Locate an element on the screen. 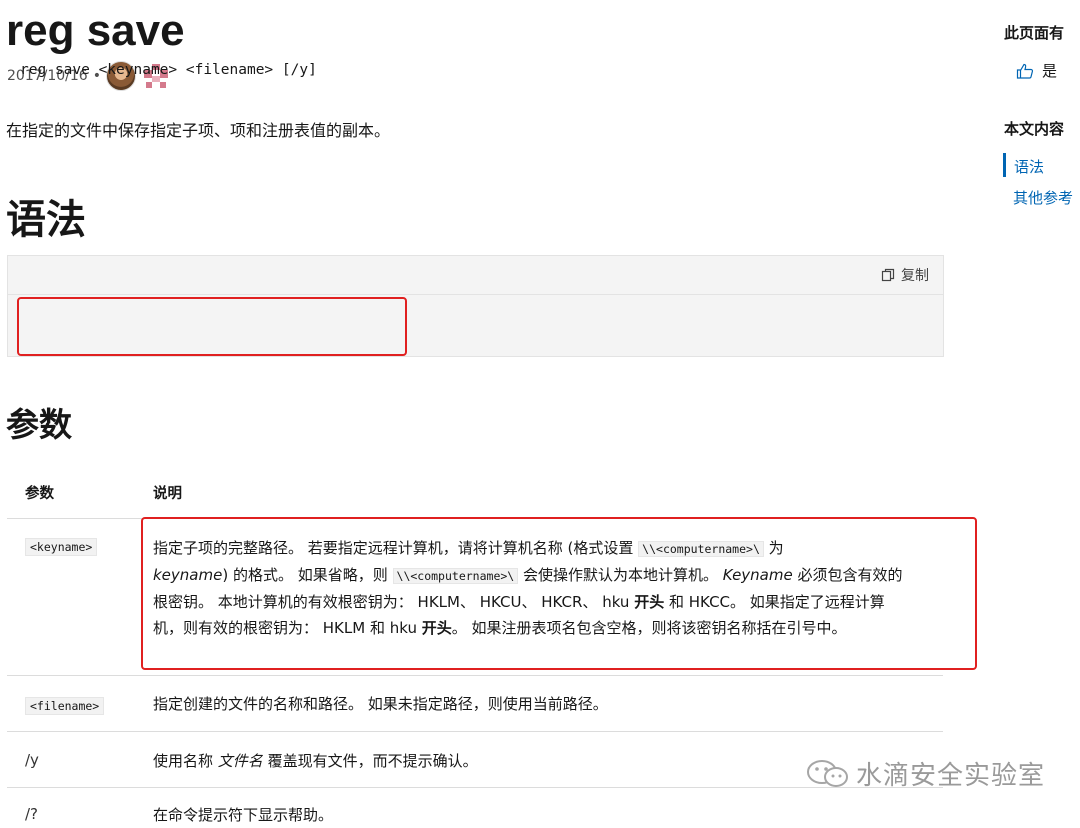  toc-item-other-references: 其他参考 is located at coordinates (1043, 197).